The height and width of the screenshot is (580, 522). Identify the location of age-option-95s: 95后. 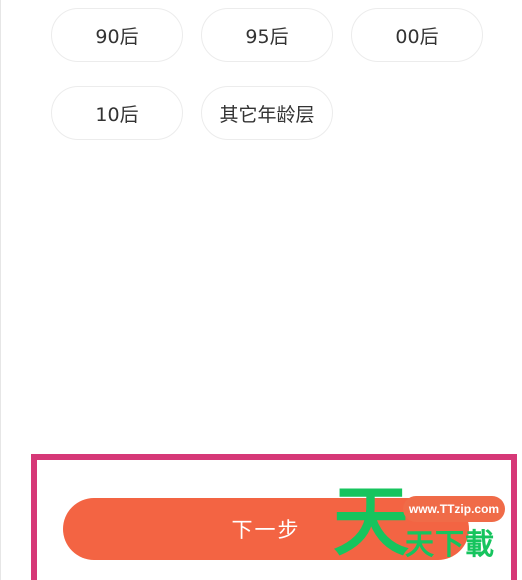
(267, 35).